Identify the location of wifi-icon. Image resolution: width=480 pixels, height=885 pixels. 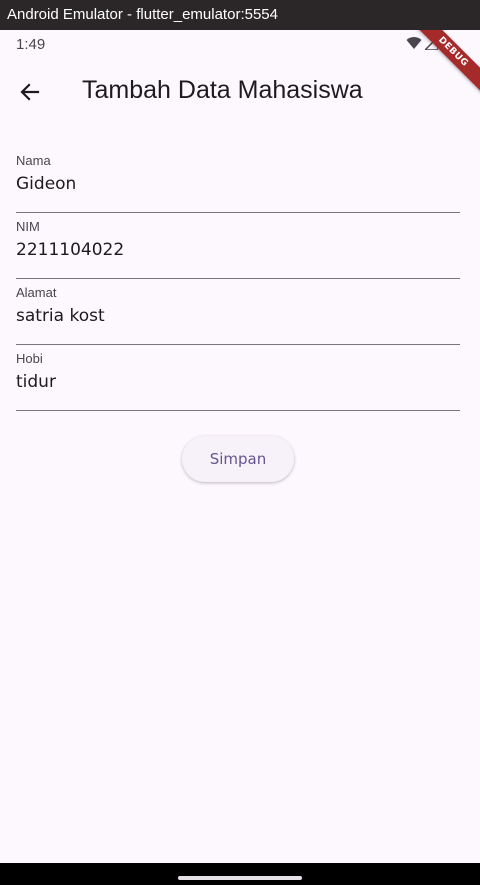
(414, 43).